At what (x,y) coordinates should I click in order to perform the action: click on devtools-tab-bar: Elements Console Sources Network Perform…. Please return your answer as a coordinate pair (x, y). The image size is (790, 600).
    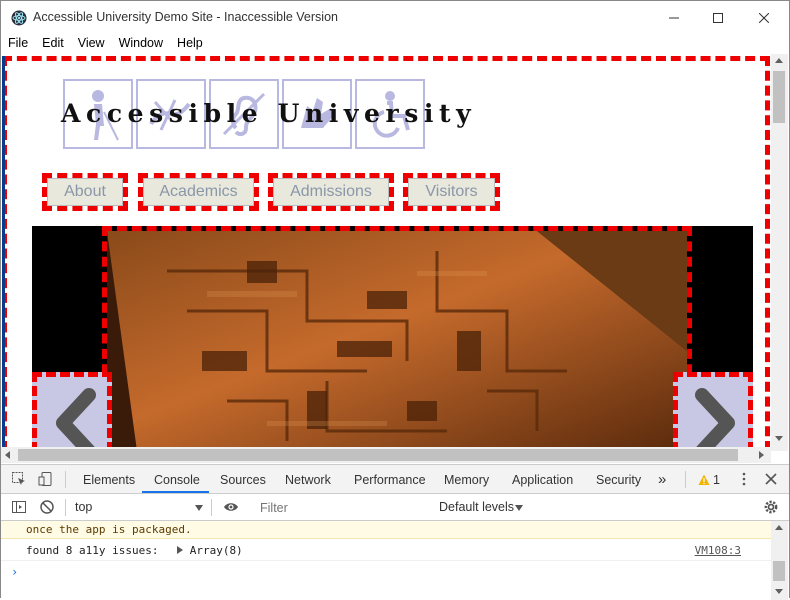
    Looking at the image, I should click on (395, 479).